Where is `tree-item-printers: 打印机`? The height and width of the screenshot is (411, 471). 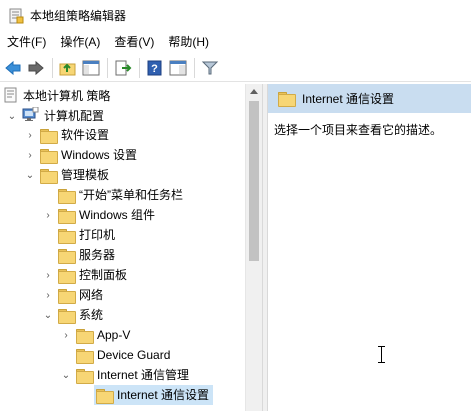 tree-item-printers: 打印机 is located at coordinates (78, 235).